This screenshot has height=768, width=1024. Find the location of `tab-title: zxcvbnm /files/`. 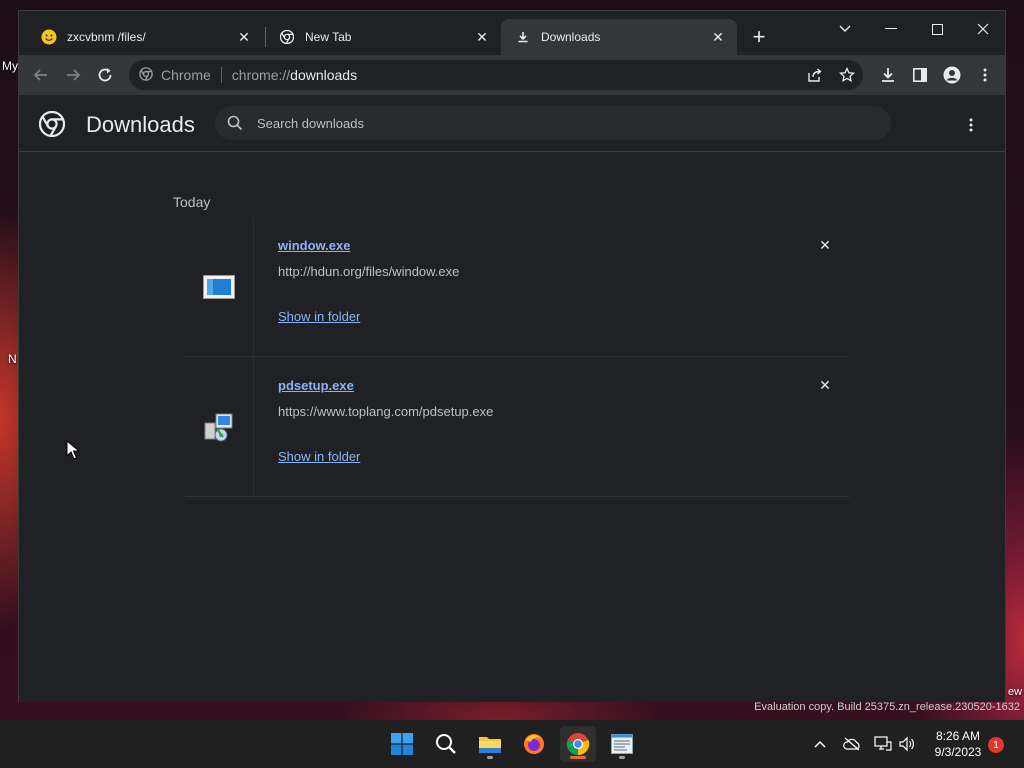

tab-title: zxcvbnm /files/ is located at coordinates (106, 37).